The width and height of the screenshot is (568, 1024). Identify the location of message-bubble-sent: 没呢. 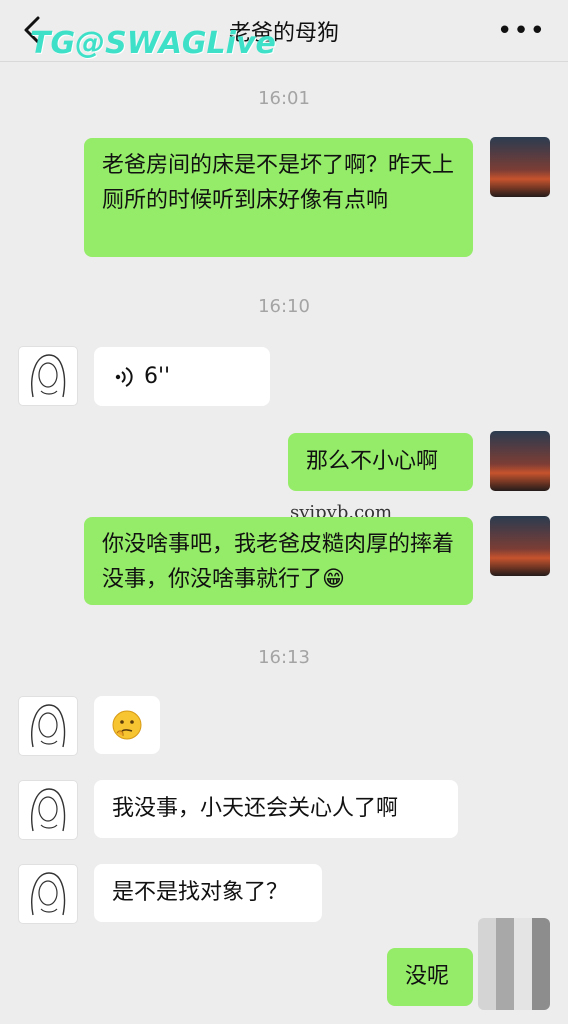
(430, 977).